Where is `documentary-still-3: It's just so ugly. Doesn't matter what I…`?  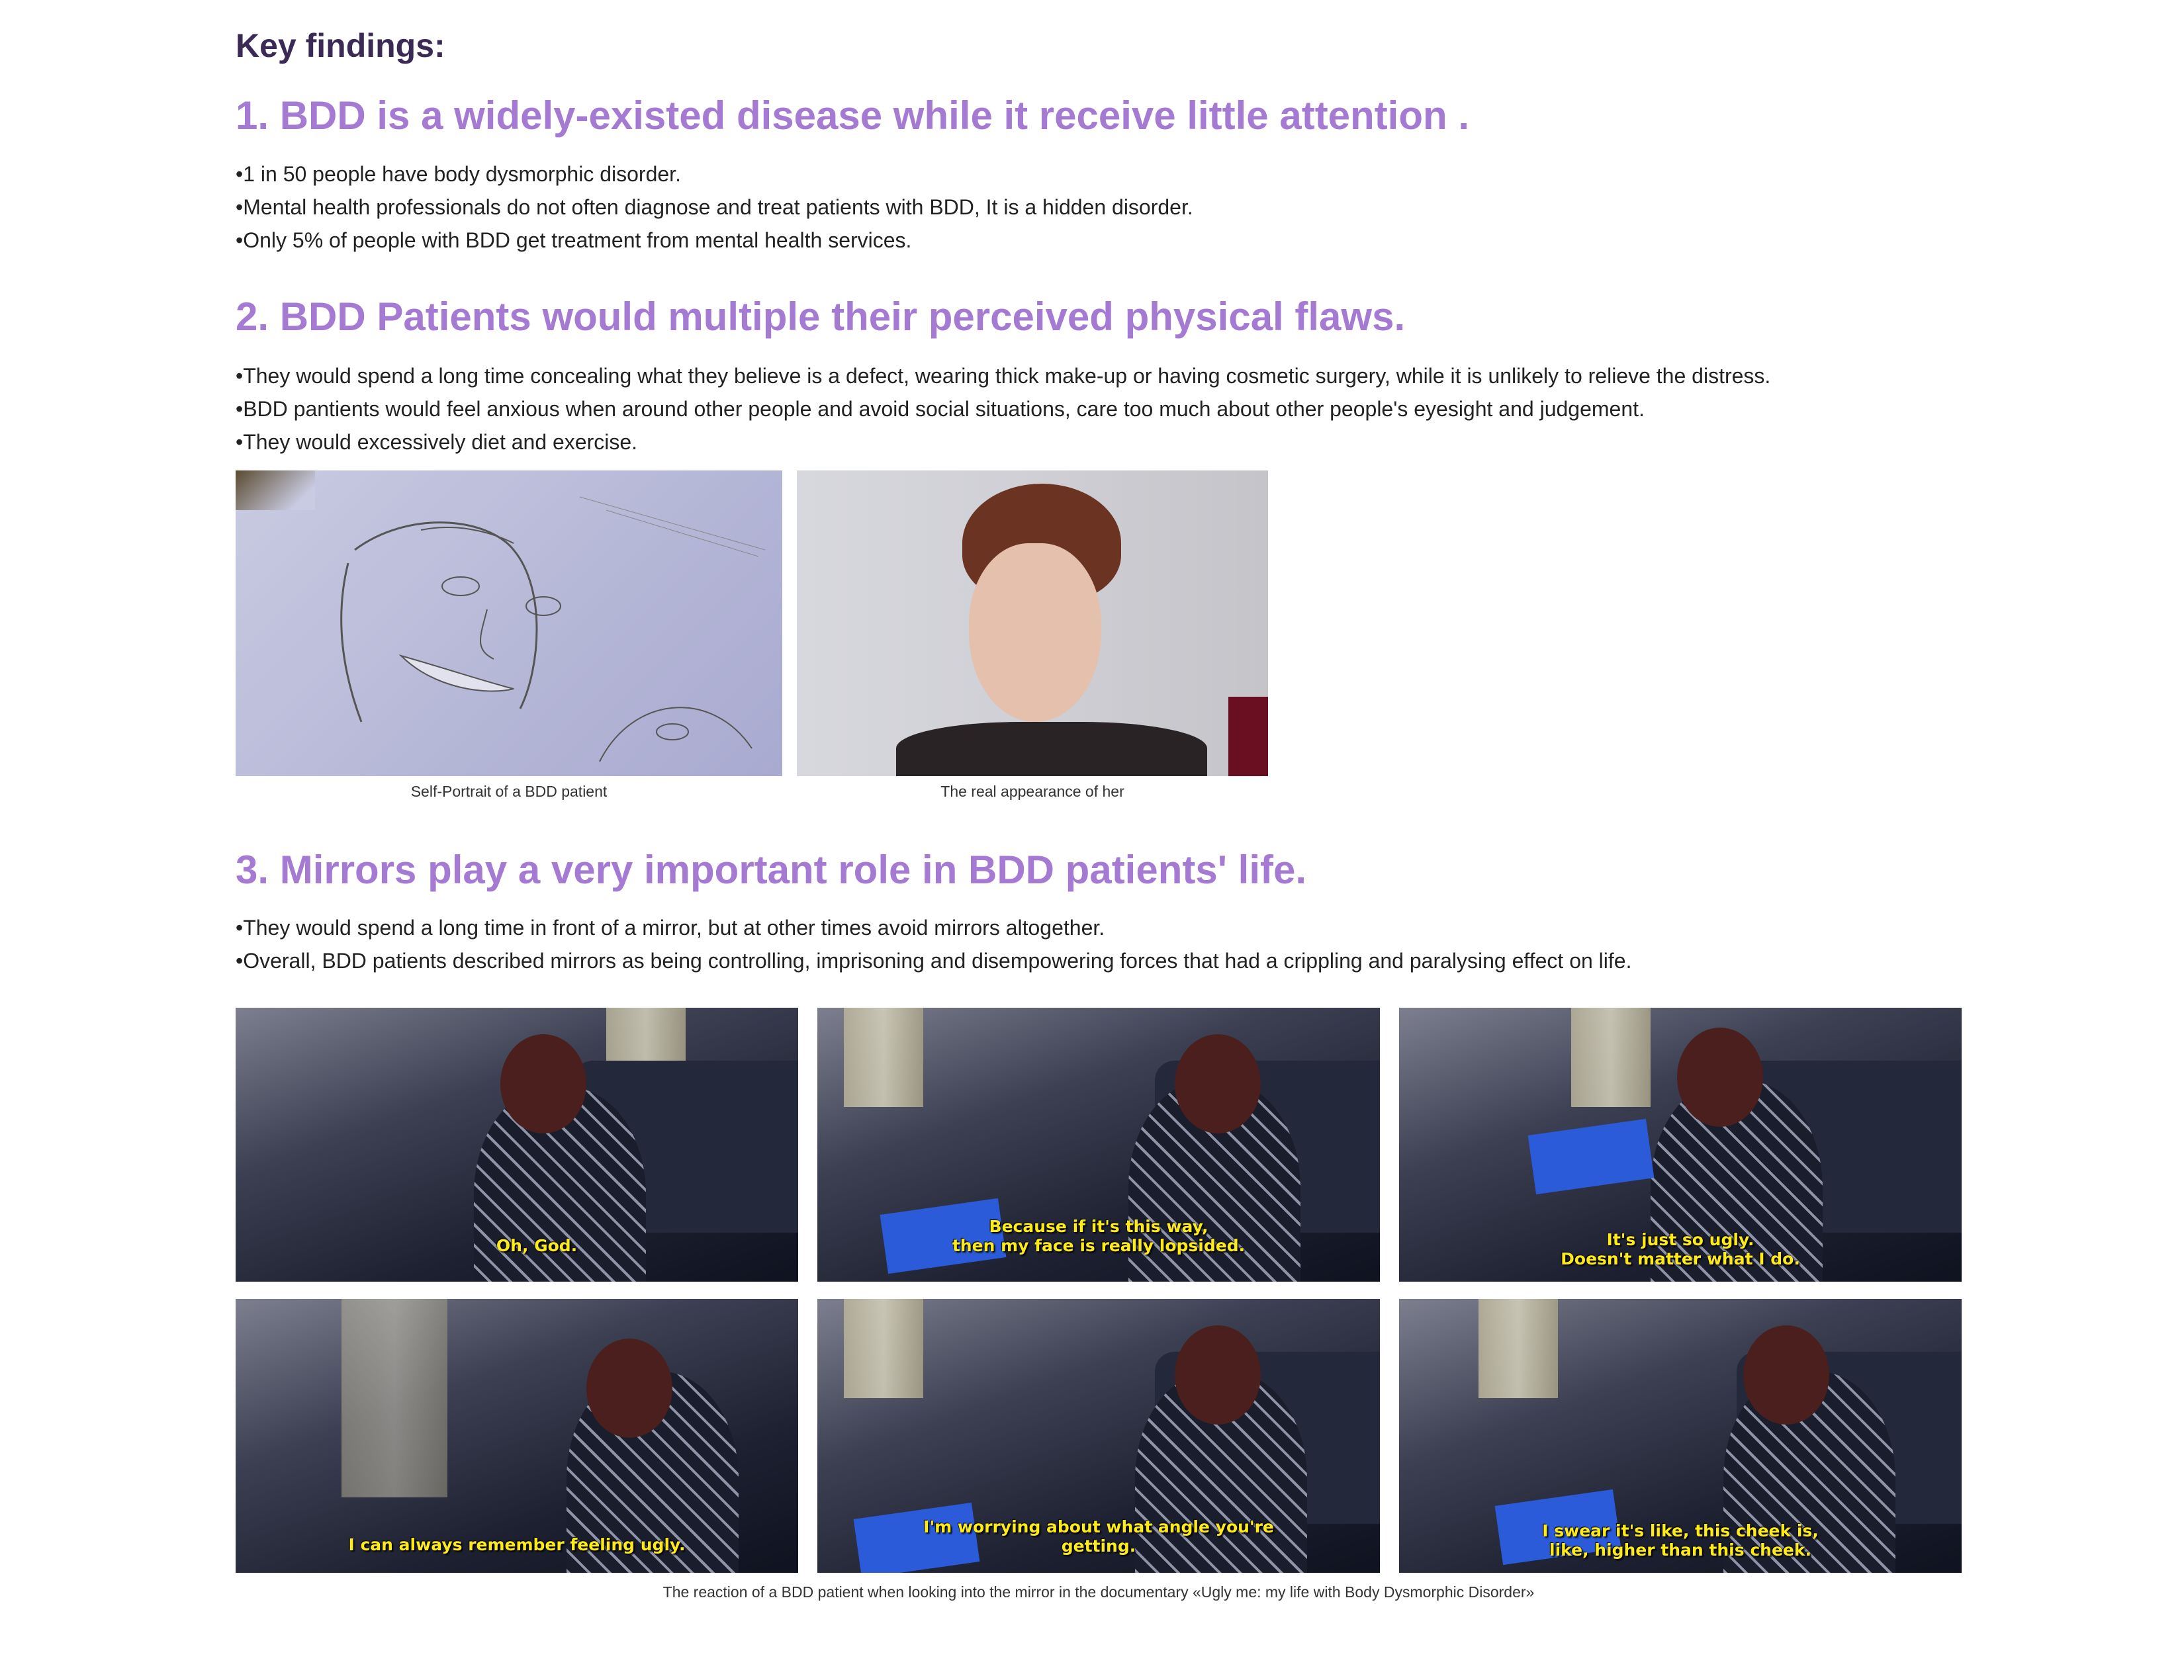 documentary-still-3: It's just so ugly. Doesn't matter what I… is located at coordinates (1681, 1145).